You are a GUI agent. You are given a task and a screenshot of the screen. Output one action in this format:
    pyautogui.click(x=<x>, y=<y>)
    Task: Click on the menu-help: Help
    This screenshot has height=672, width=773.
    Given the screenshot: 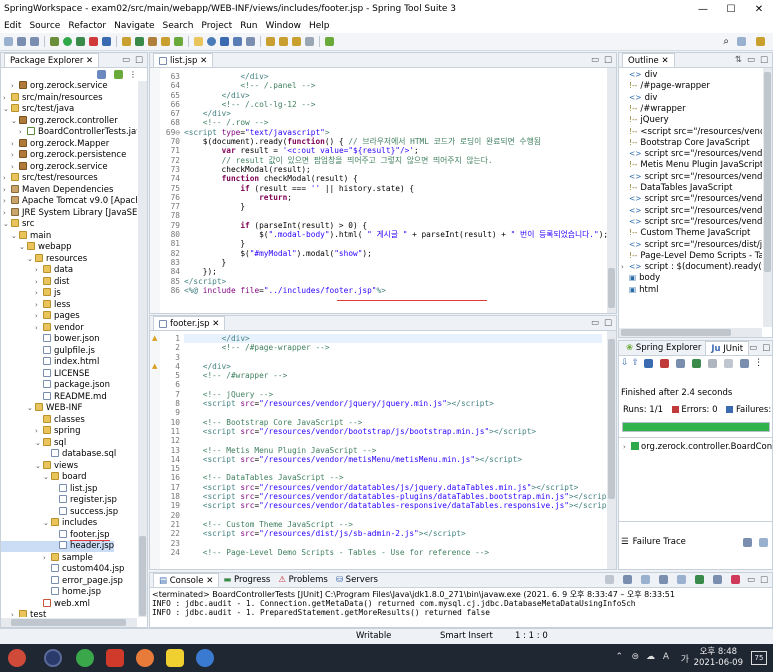 What is the action you would take?
    pyautogui.click(x=319, y=26)
    